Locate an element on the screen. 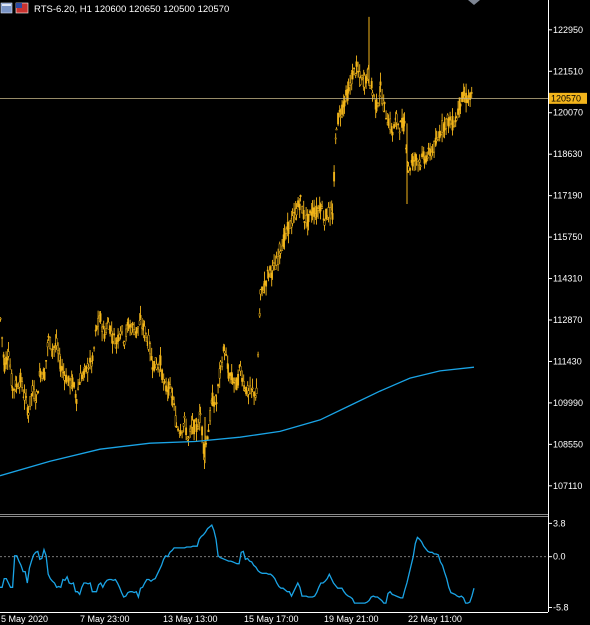 The image size is (590, 625). price-tick-label: 120070 is located at coordinates (568, 113).